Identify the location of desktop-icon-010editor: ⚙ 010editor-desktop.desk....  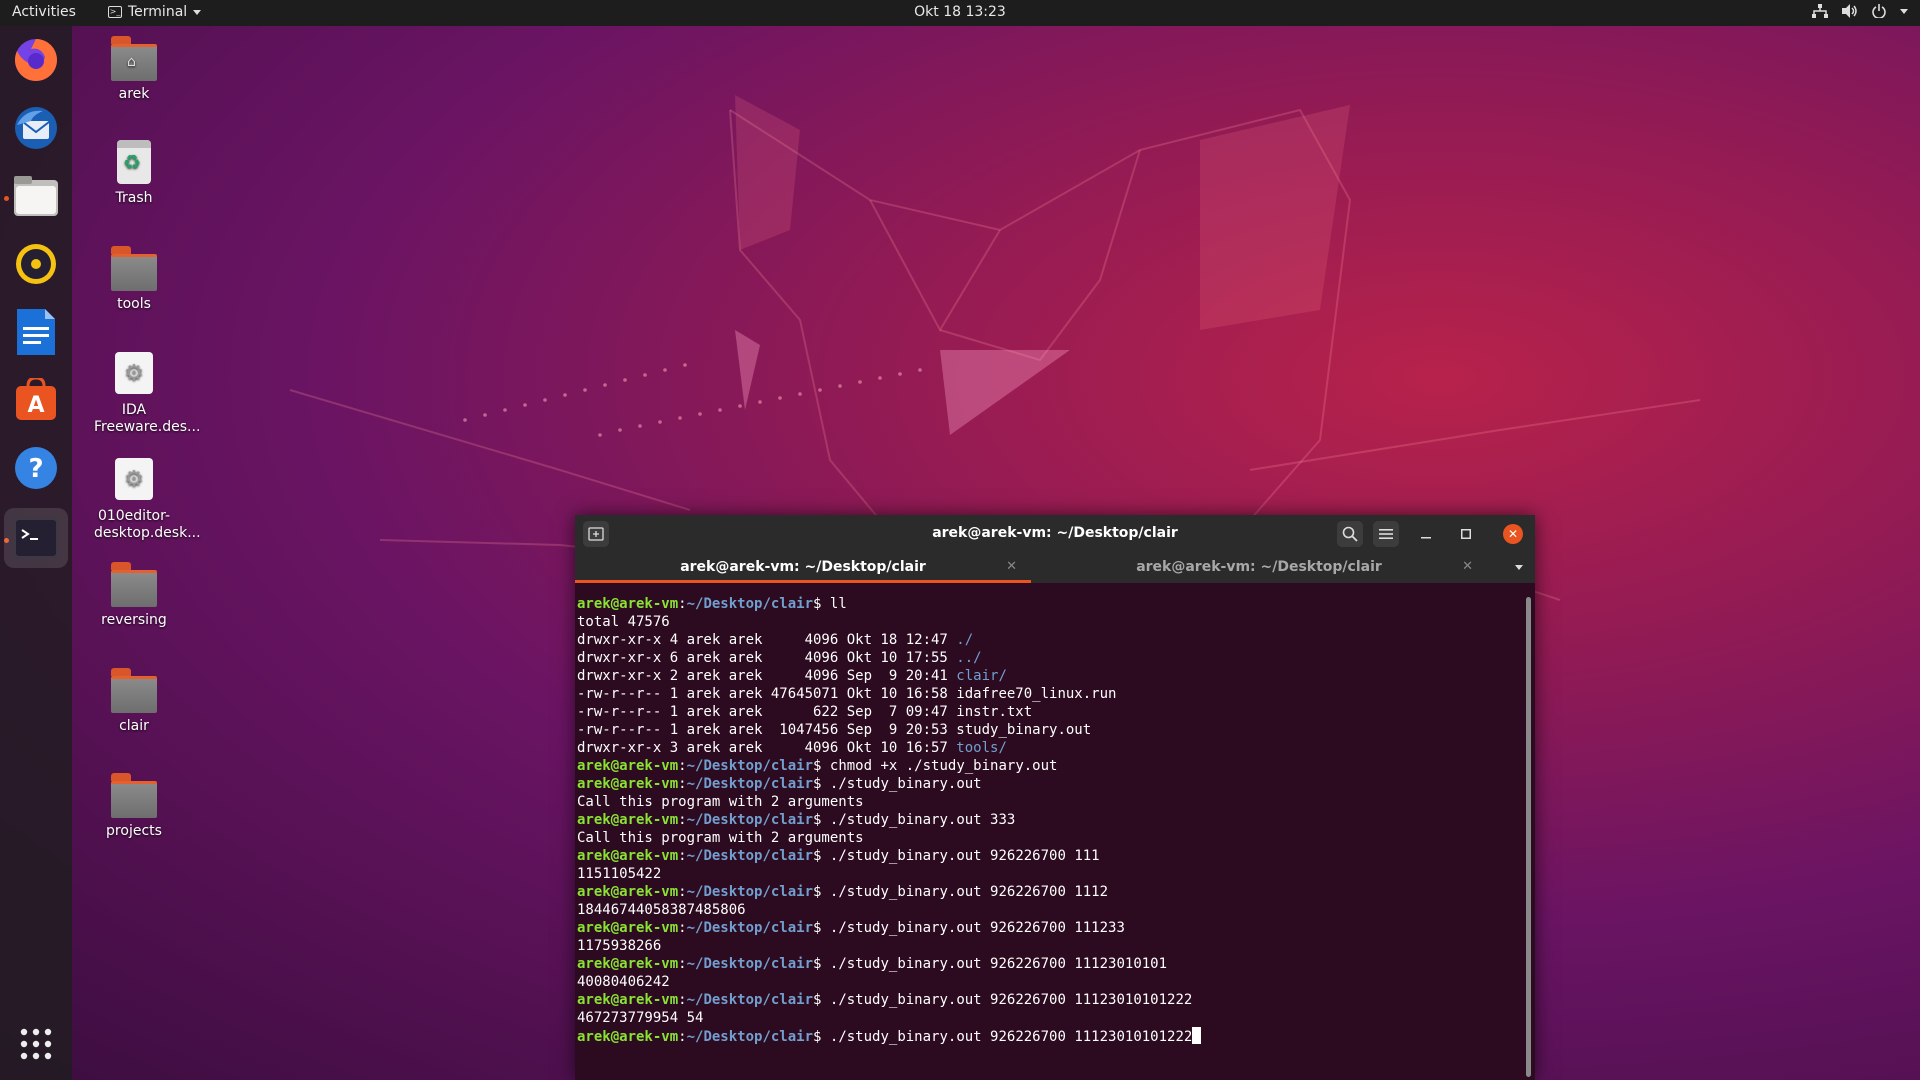
(147, 500).